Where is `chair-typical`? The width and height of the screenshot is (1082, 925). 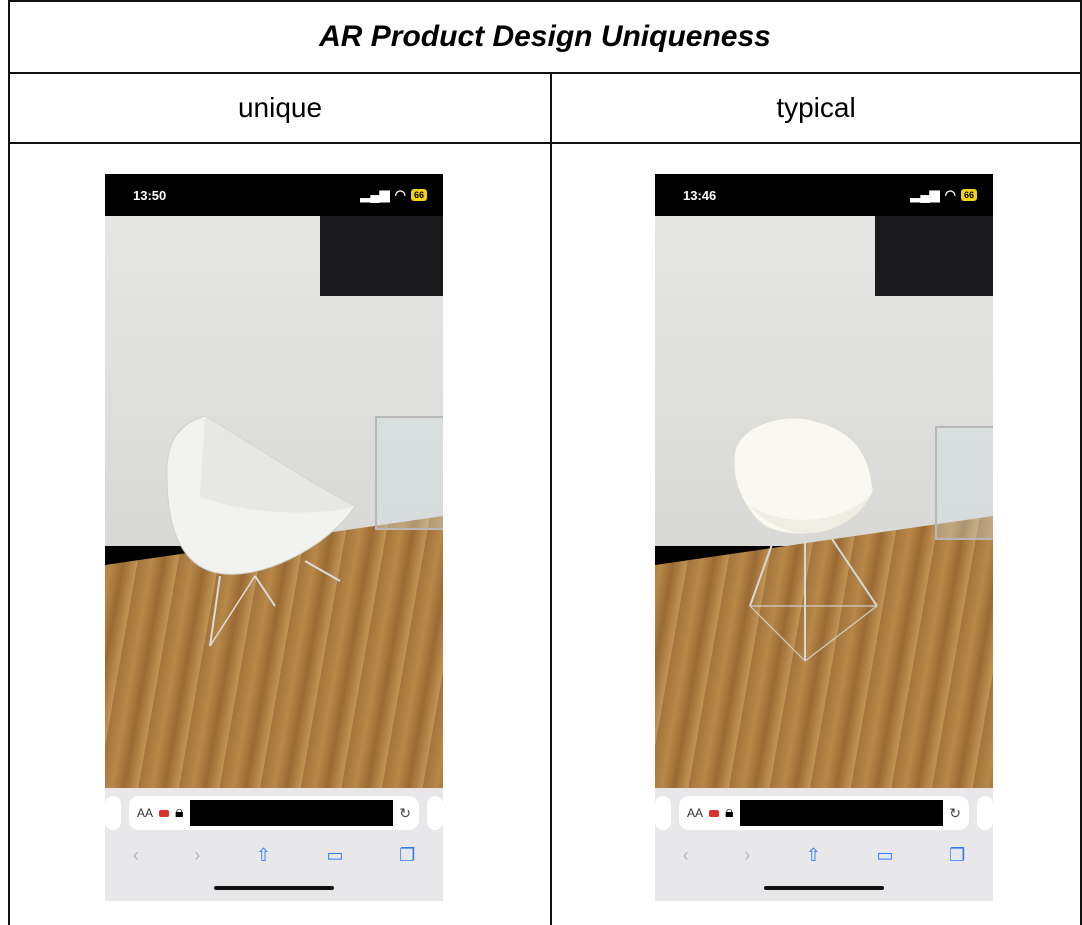
chair-typical is located at coordinates (805, 539).